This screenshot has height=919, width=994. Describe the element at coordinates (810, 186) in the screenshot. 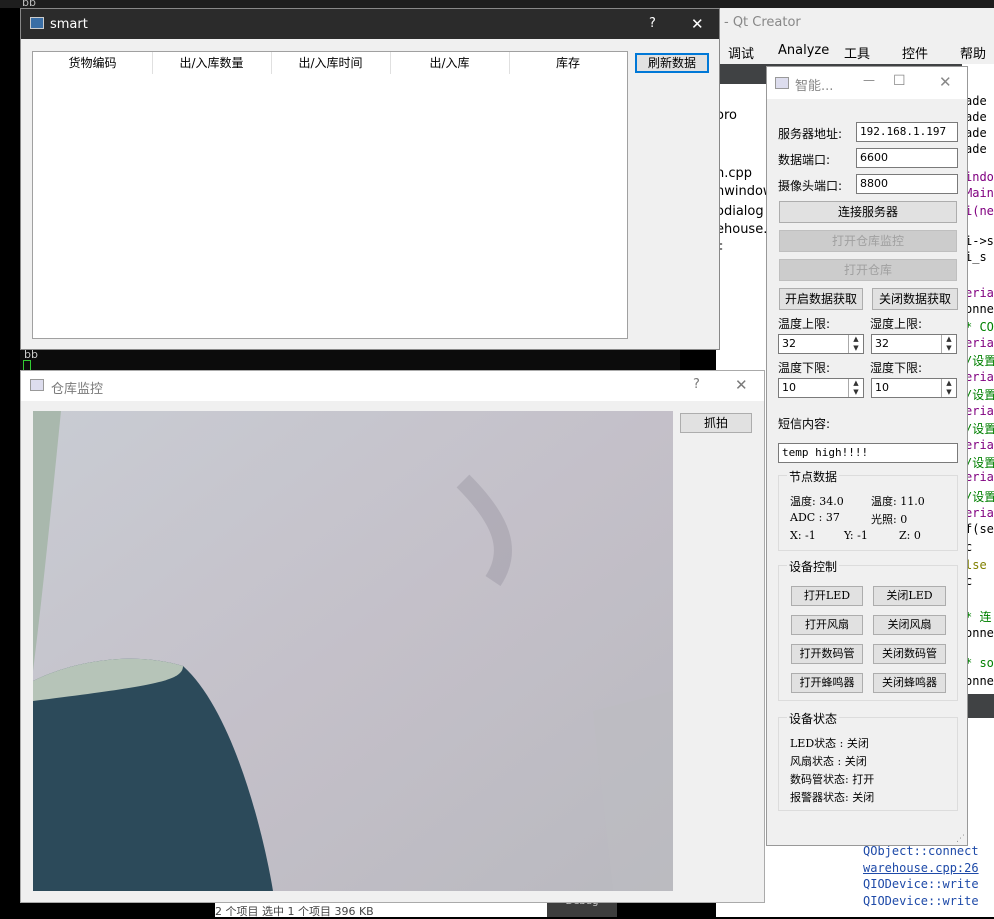

I see `camera-port-label: 摄像头端口:` at that location.